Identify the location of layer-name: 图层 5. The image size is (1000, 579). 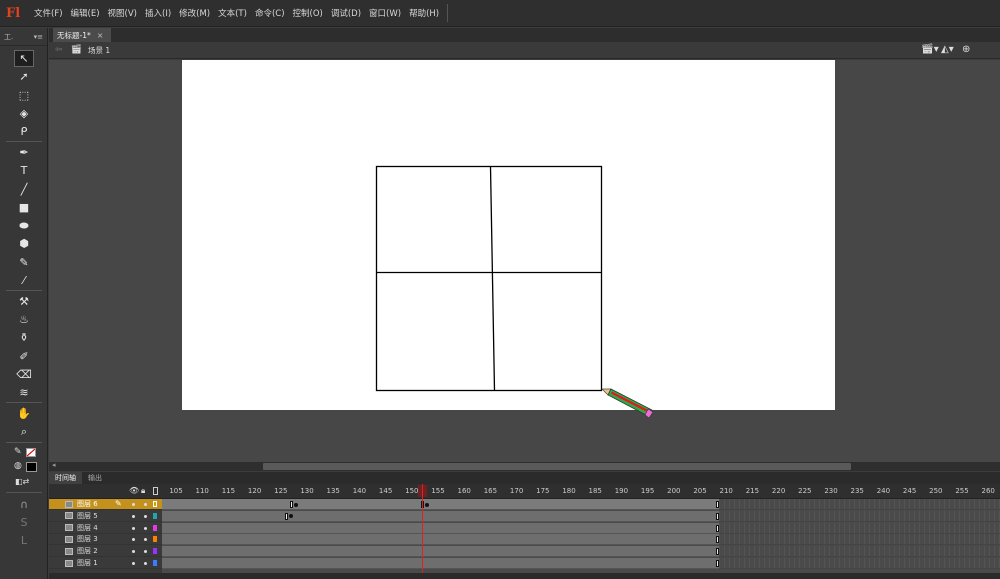
(88, 516).